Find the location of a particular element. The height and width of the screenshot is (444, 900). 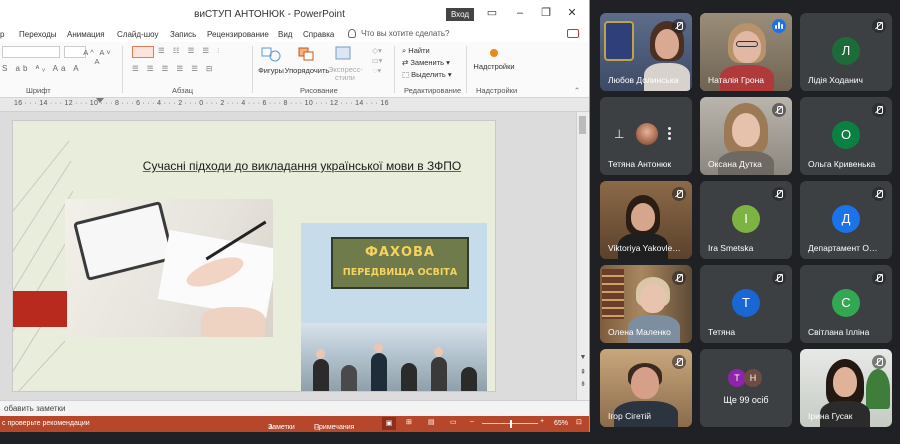

addins-icon is located at coordinates (494, 53).